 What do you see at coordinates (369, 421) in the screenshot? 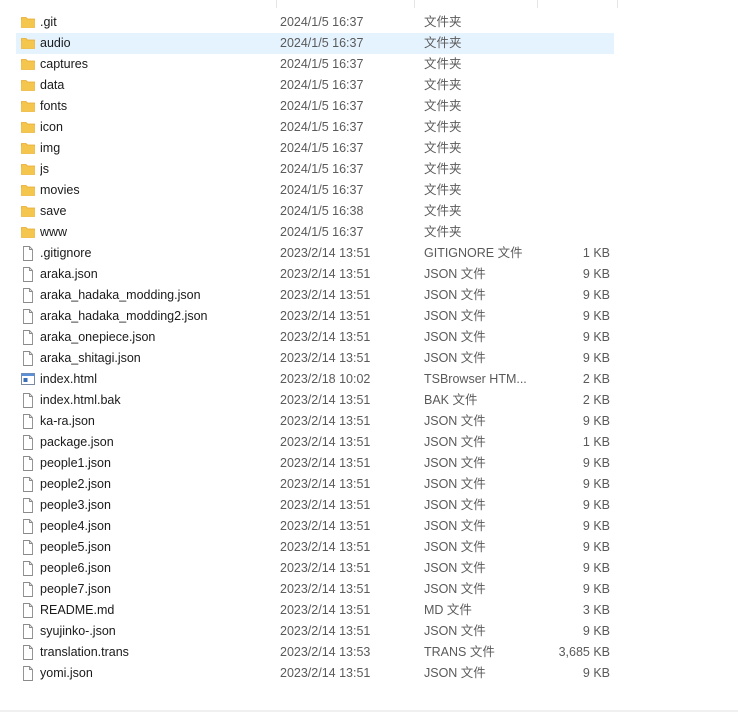
I see `file-row: ka-ra.json 2023/2/14 13:51 JSON 文件 9 KB` at bounding box center [369, 421].